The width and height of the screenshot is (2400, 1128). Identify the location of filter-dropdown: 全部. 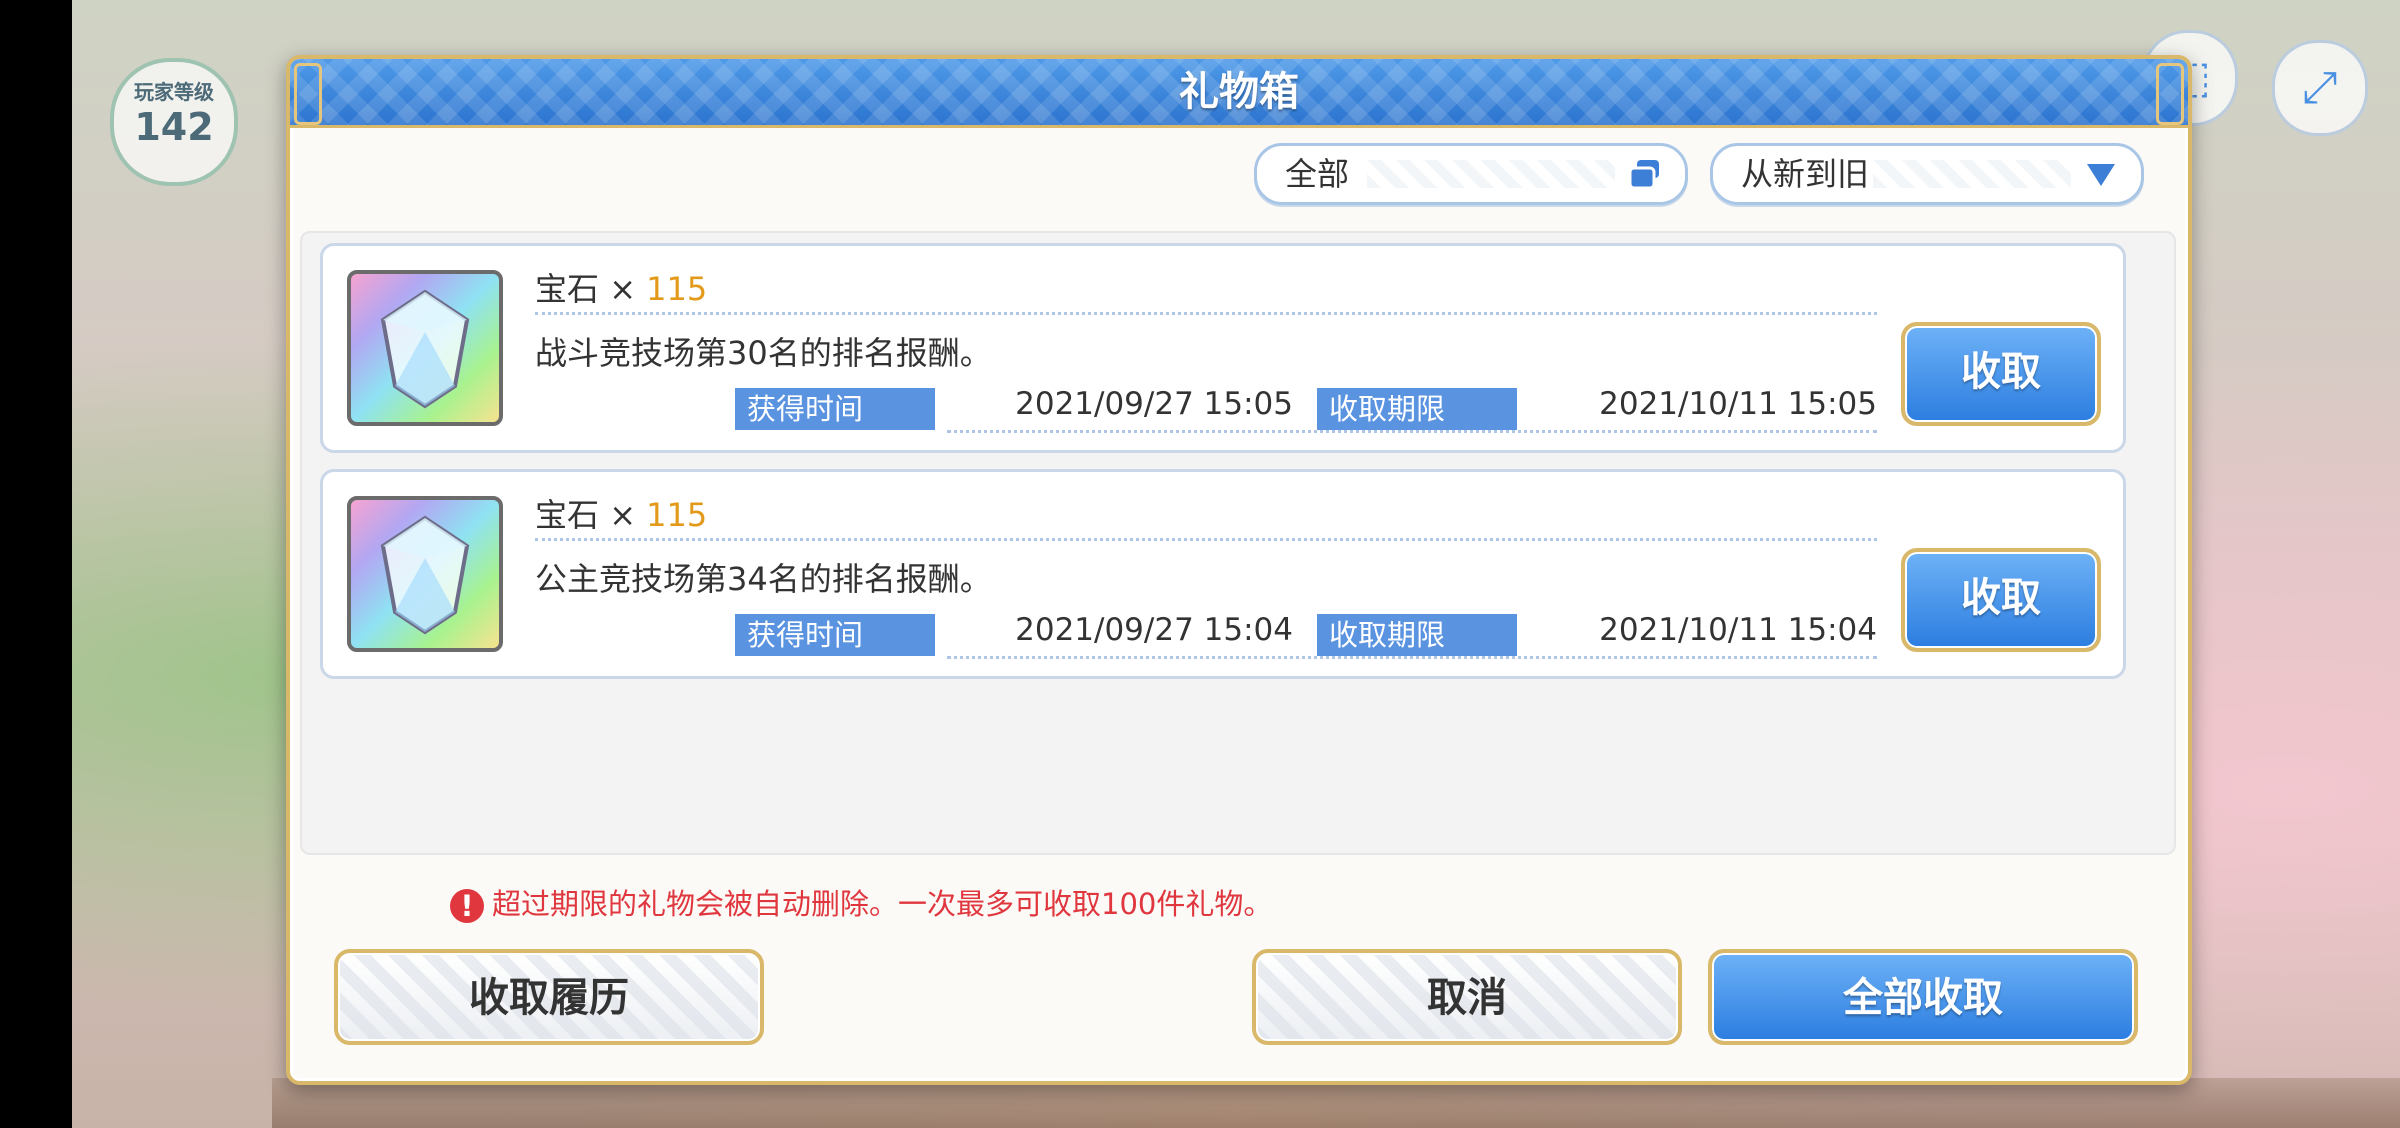
(1471, 174).